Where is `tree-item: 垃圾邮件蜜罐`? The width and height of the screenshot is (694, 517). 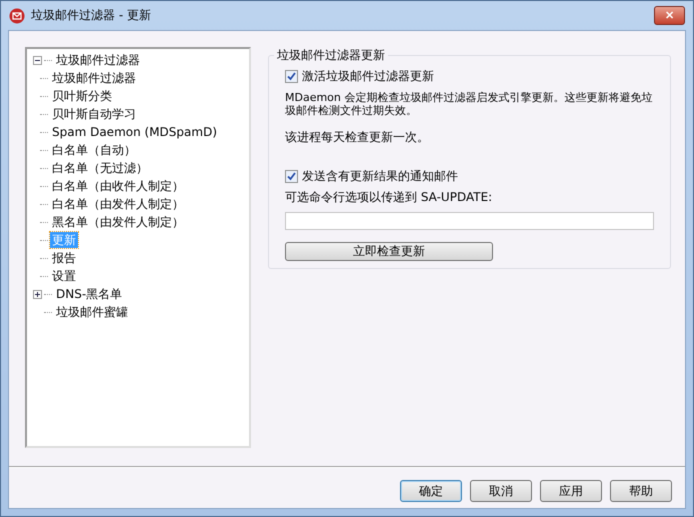 tree-item: 垃圾邮件蜜罐 is located at coordinates (92, 312).